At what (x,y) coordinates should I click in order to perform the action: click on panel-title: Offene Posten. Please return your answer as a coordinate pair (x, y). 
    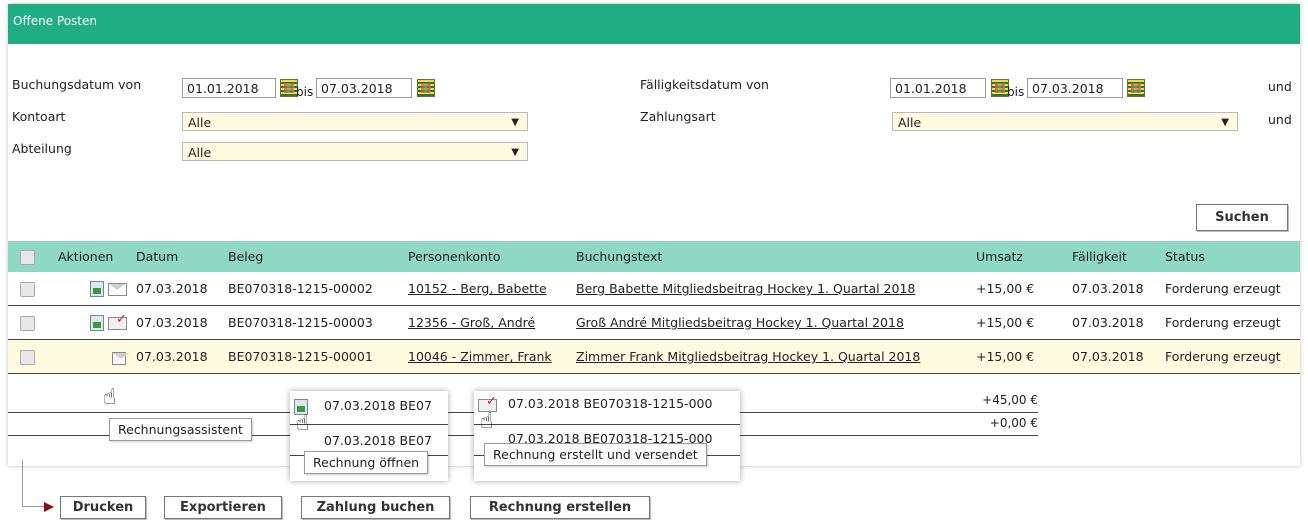
    Looking at the image, I should click on (55, 21).